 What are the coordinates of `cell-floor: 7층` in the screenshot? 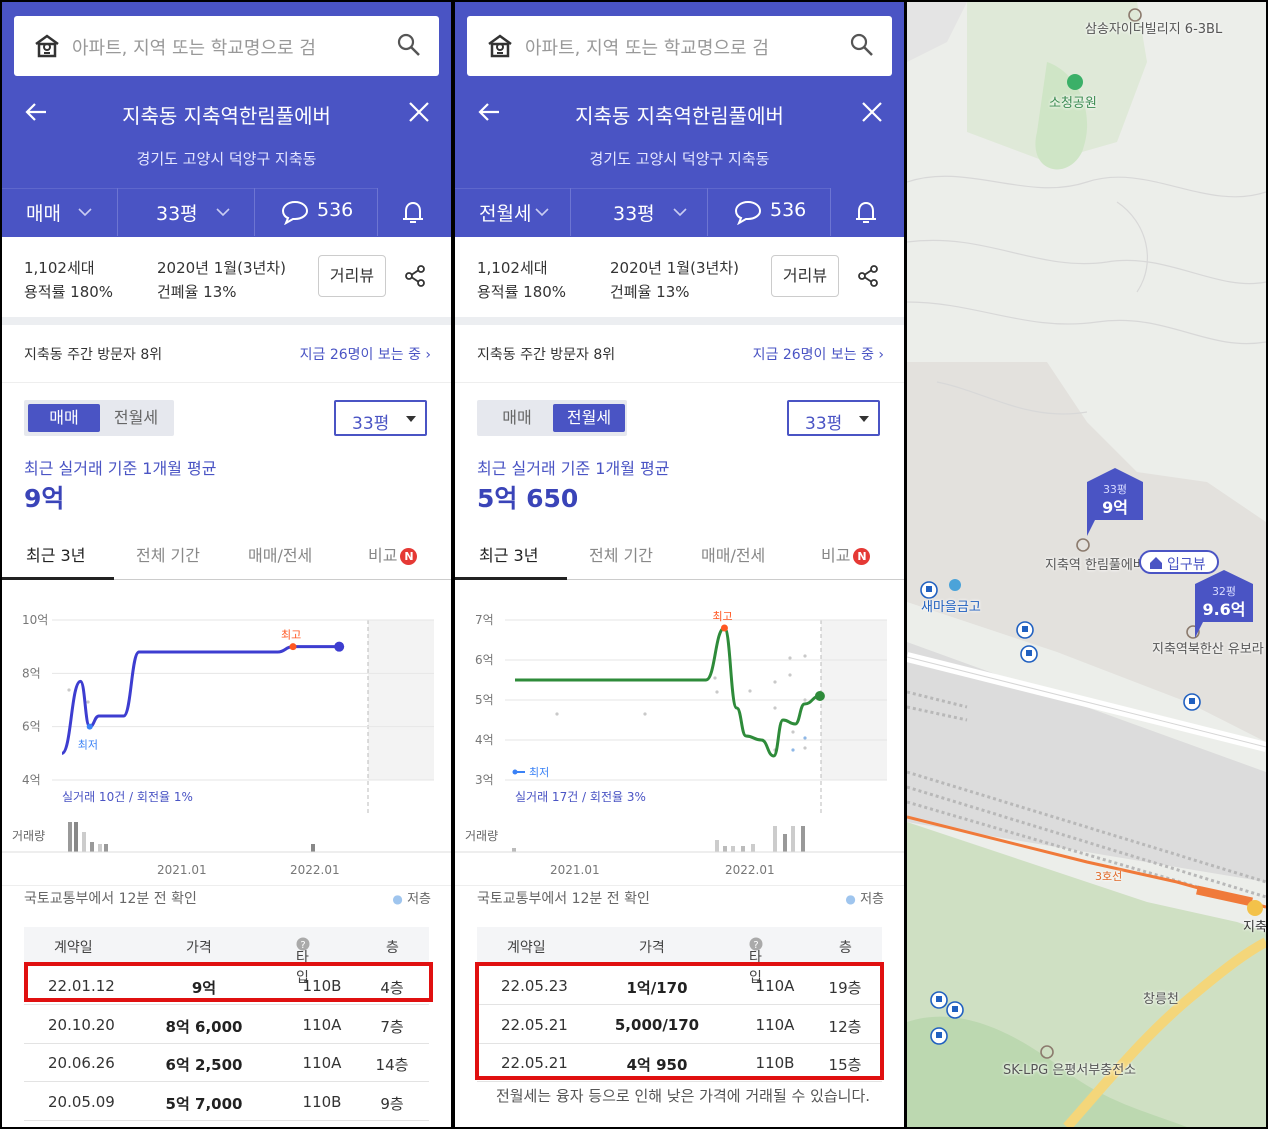 It's located at (392, 1026).